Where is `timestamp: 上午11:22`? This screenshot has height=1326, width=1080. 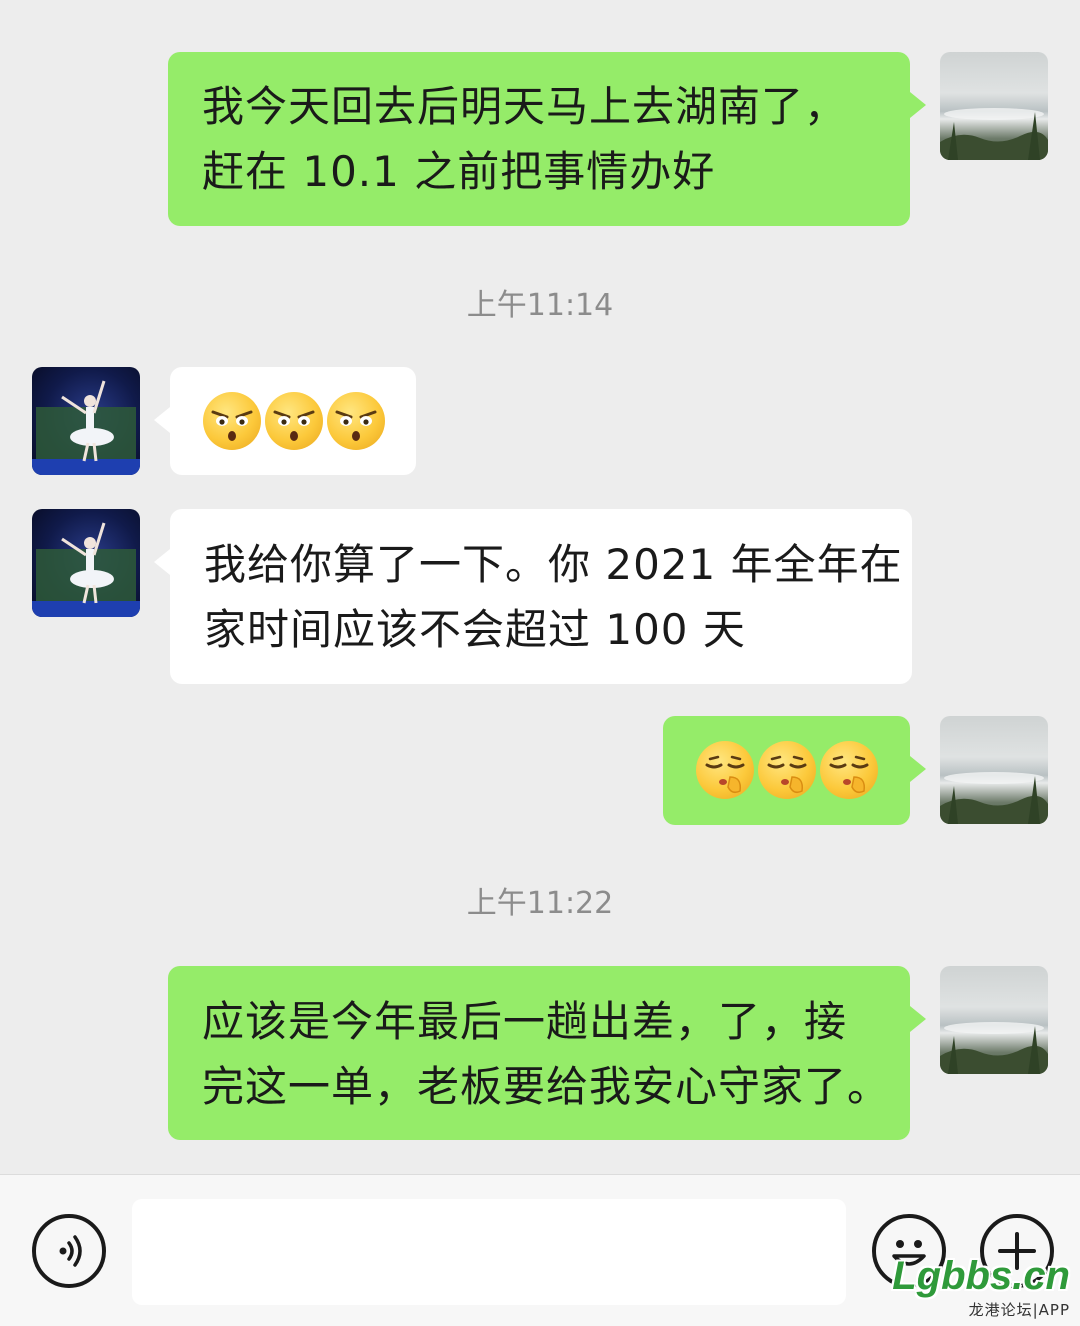 timestamp: 上午11:22 is located at coordinates (540, 903).